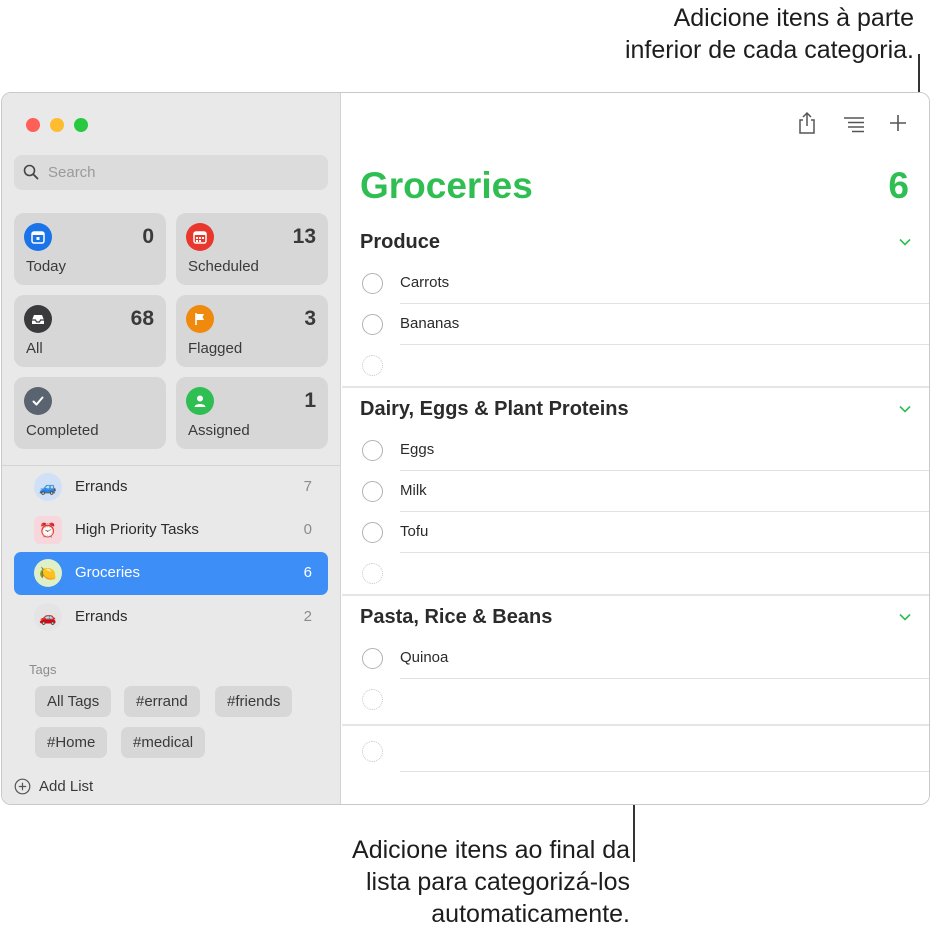 Image resolution: width=931 pixels, height=936 pixels. I want to click on smart-list-label: Scheduled, so click(223, 266).